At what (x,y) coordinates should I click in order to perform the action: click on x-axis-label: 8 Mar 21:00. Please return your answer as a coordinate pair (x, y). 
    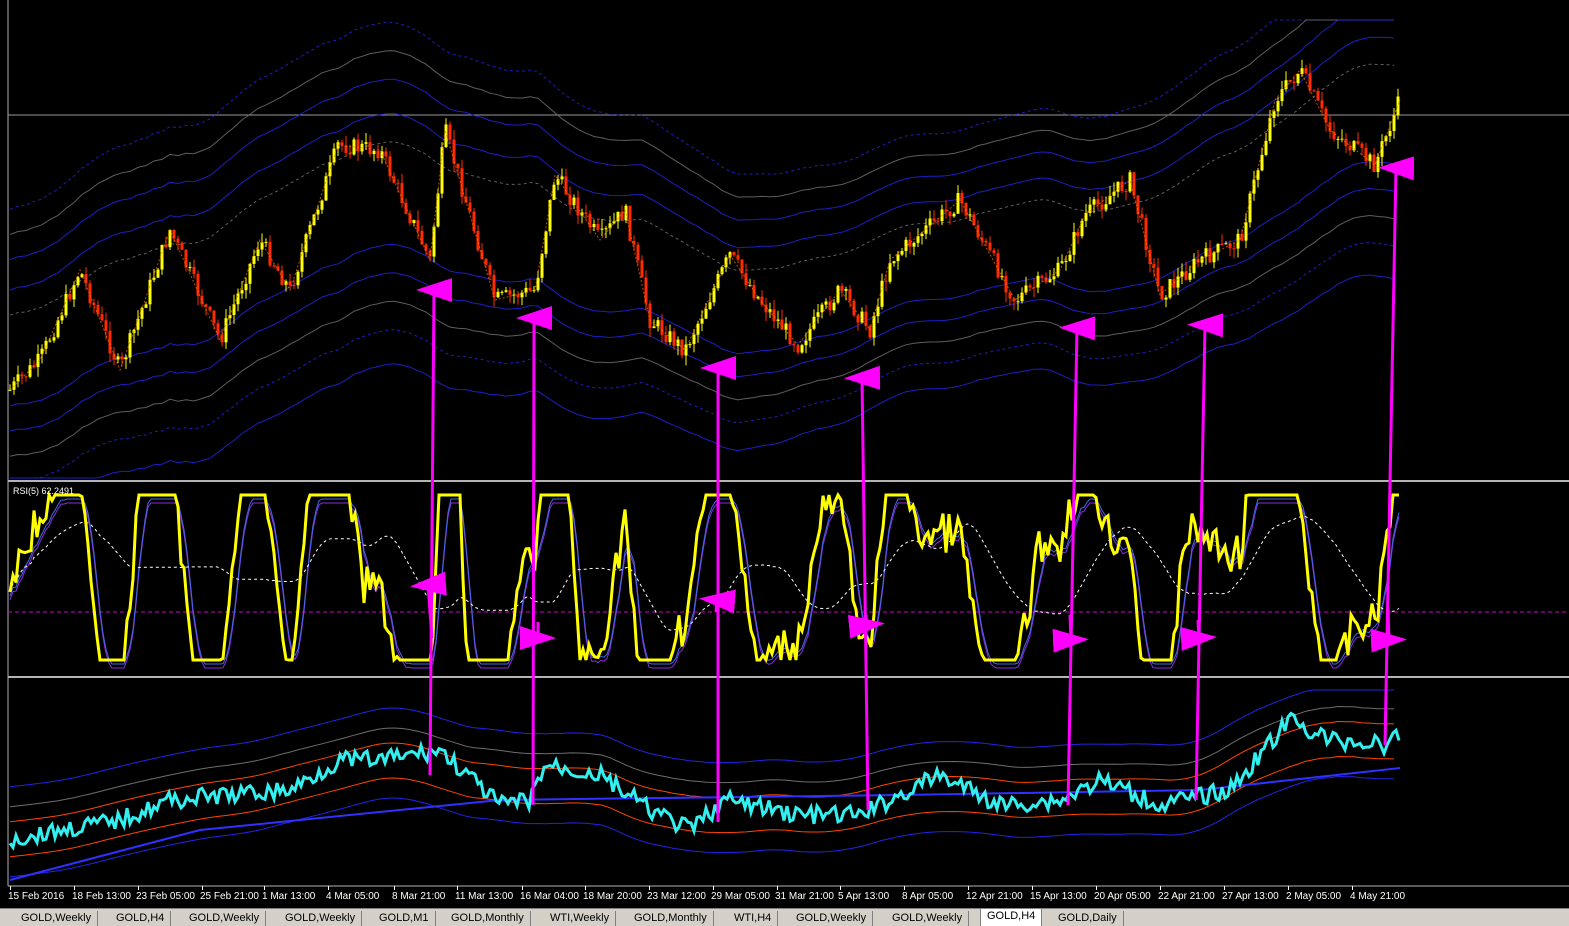
    Looking at the image, I should click on (419, 896).